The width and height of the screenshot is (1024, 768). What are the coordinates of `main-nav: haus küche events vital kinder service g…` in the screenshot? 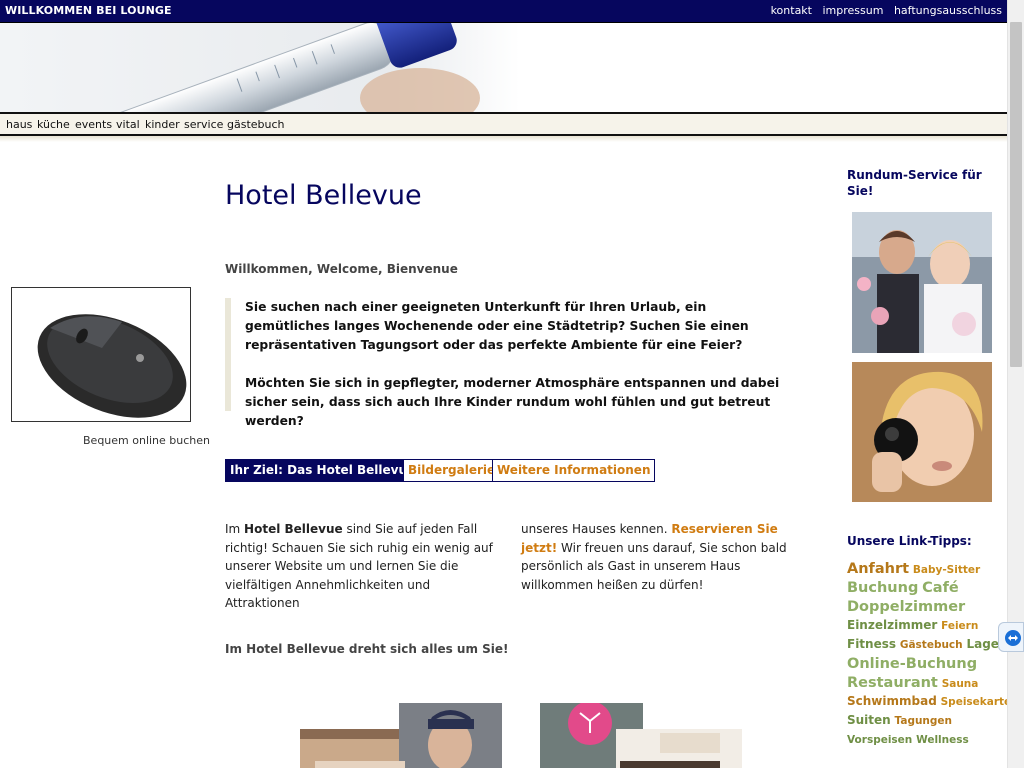 It's located at (503, 124).